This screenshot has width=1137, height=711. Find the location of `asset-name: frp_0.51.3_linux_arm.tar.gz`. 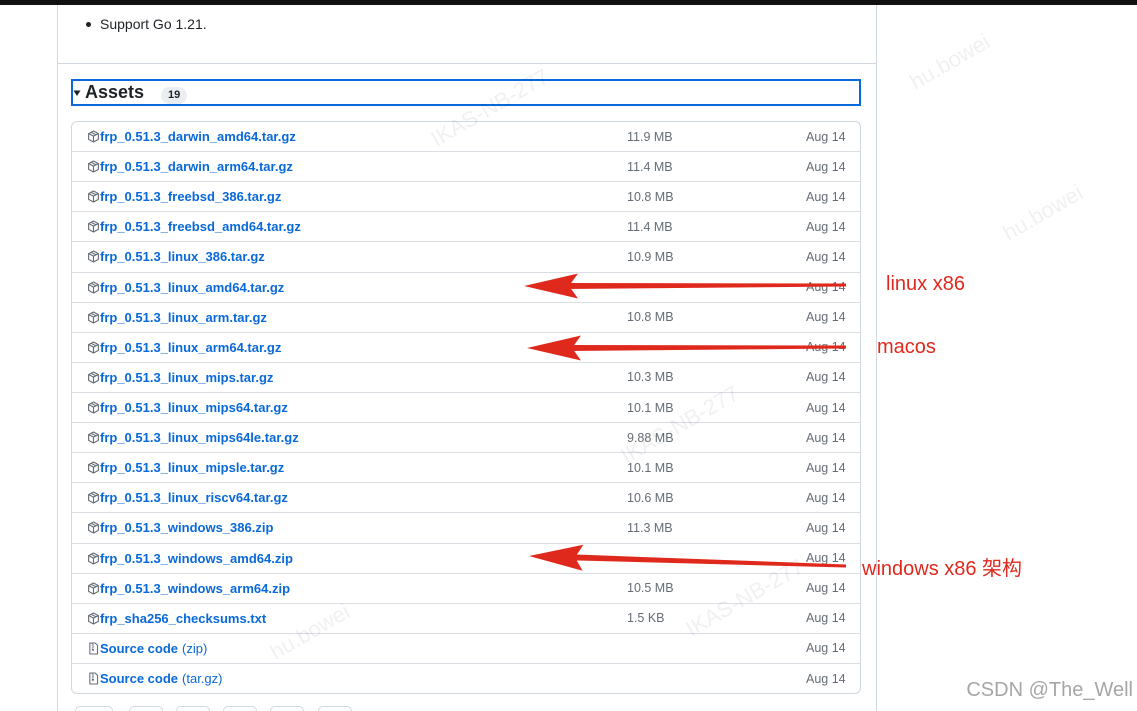

asset-name: frp_0.51.3_linux_arm.tar.gz is located at coordinates (183, 317).